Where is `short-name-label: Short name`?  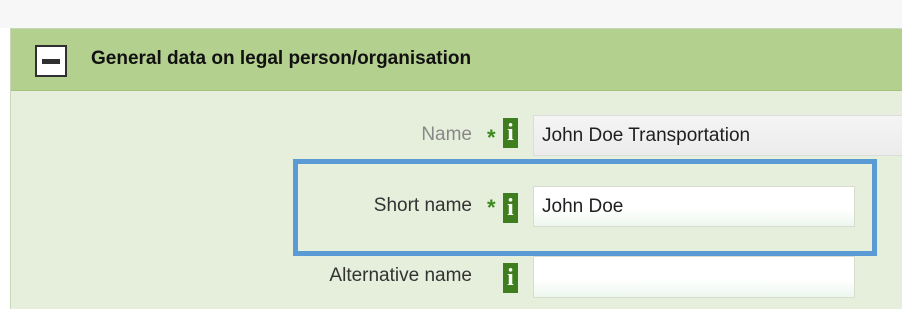 short-name-label: Short name is located at coordinates (422, 205).